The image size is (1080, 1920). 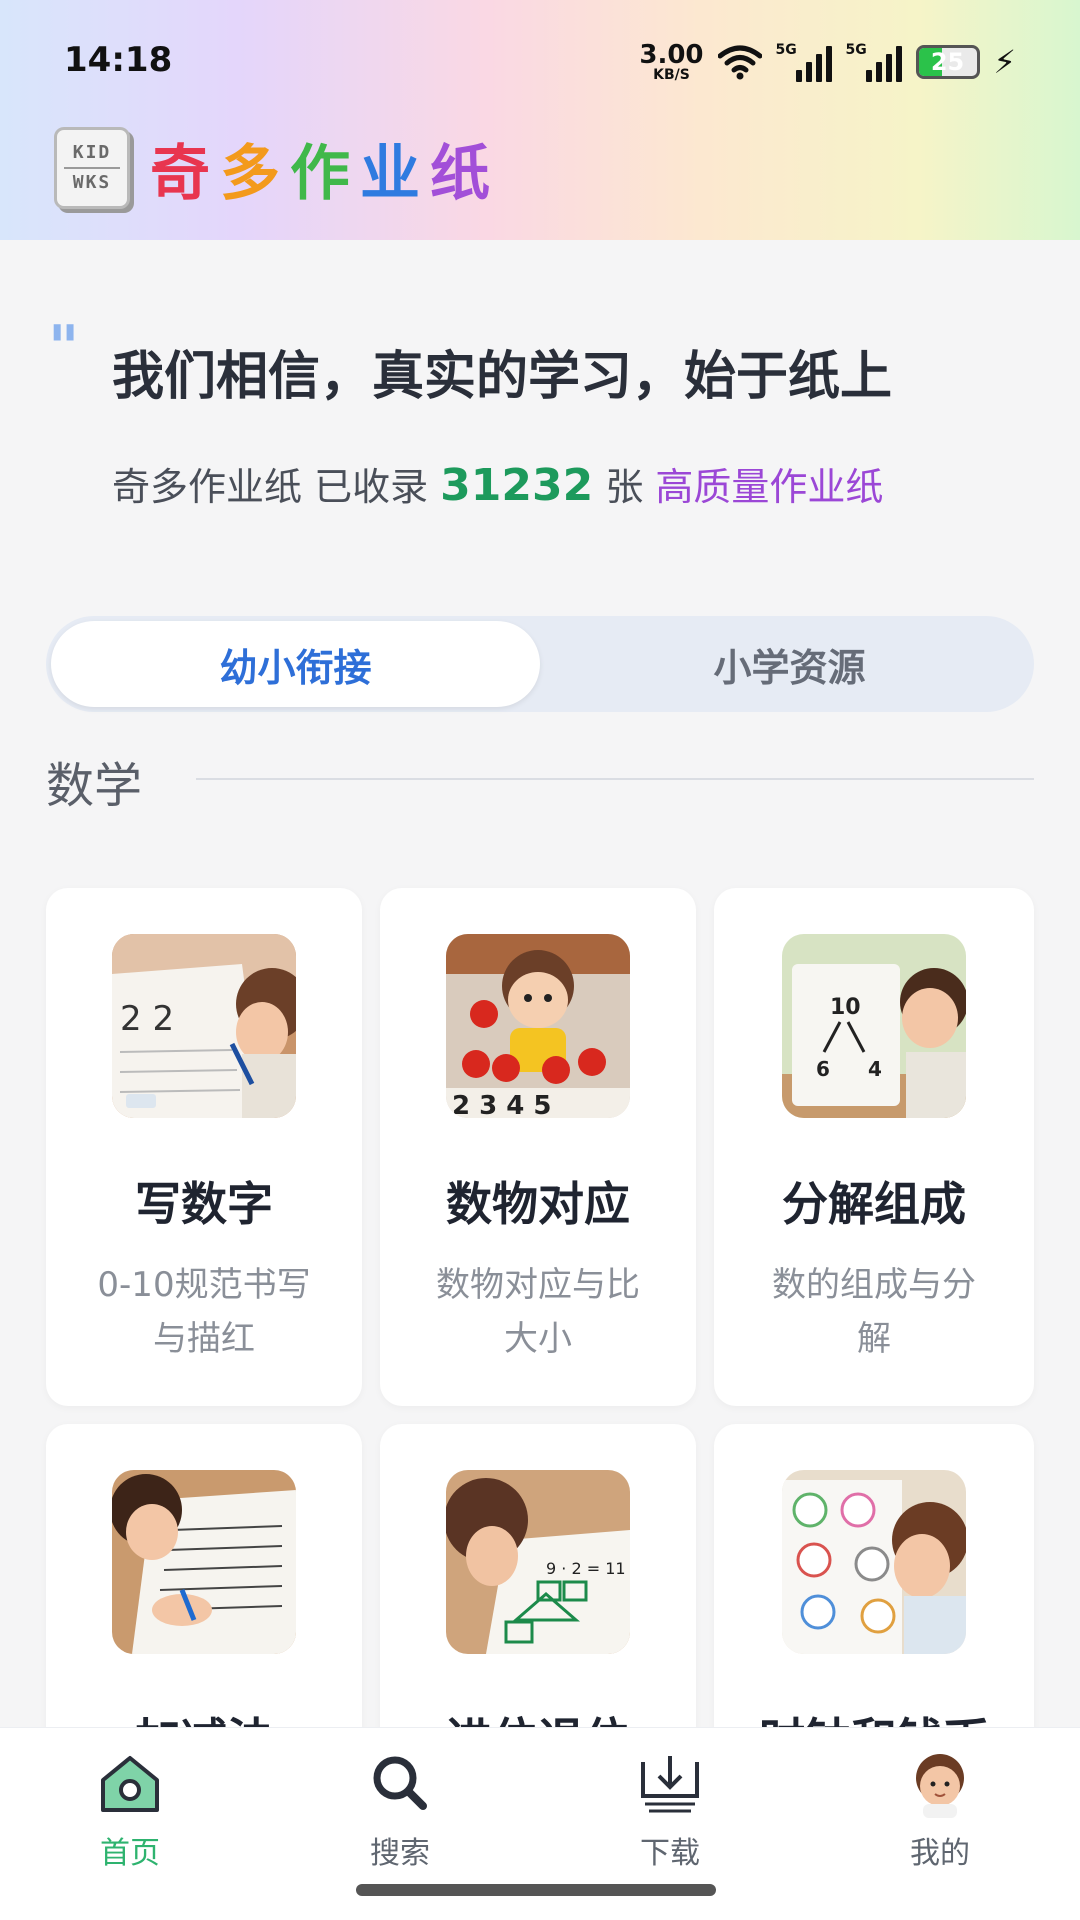 I want to click on svg-text: 2 3 4 5, so click(x=502, y=1104).